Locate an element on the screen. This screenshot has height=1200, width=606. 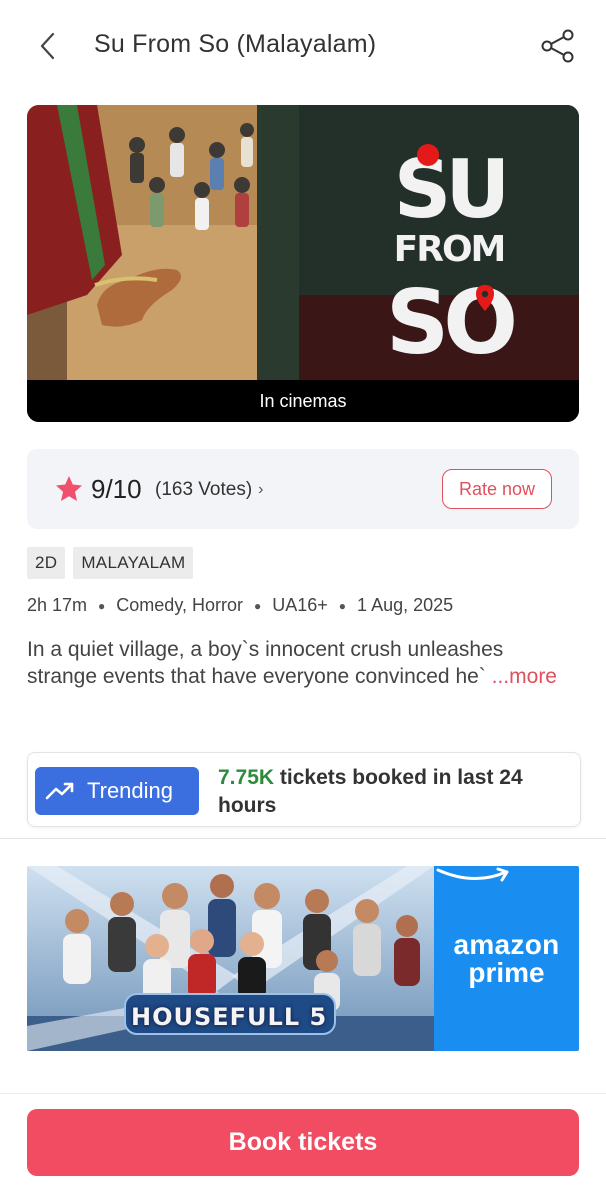
bottom-bar: Book tickets is located at coordinates (303, 1146).